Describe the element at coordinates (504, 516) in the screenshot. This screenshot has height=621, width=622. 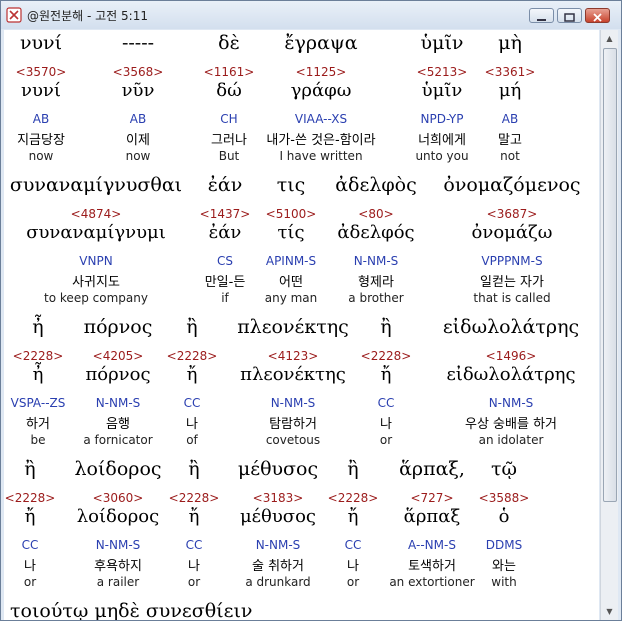
I see `lemma: ὁ` at that location.